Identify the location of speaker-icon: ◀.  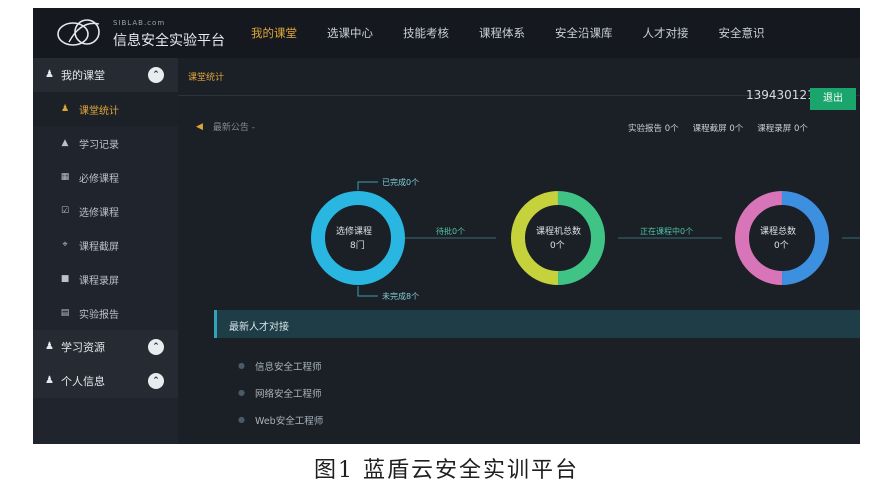
(199, 126).